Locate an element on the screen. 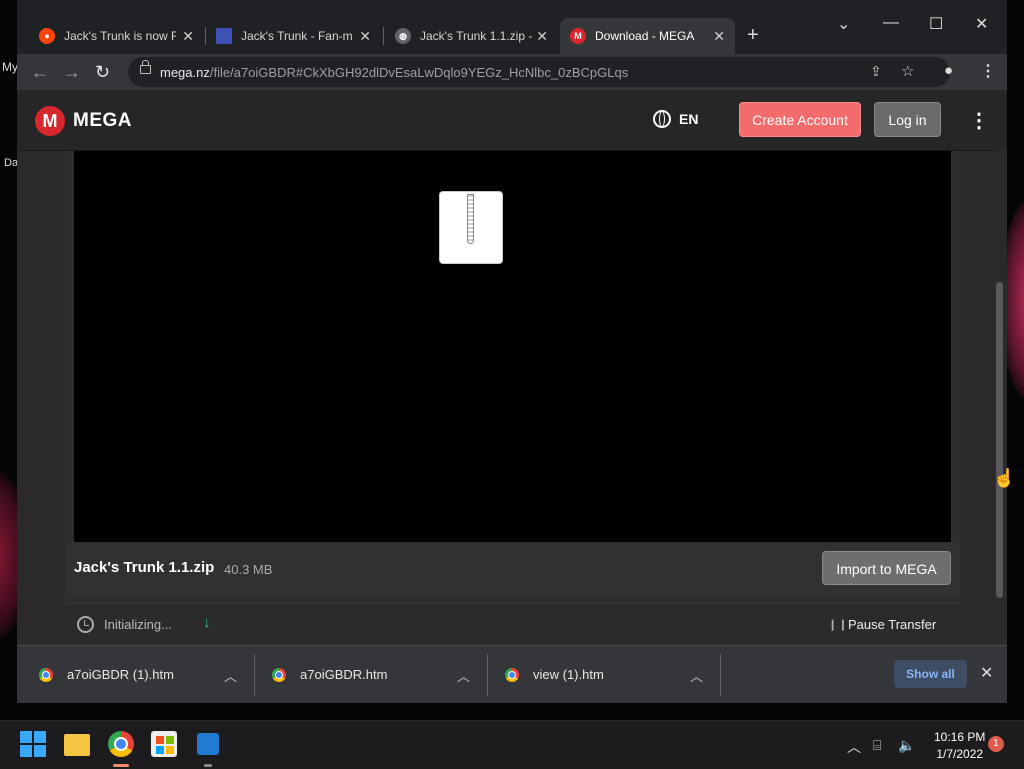 This screenshot has width=1024, height=769. mega-logo-icon: M is located at coordinates (50, 121).